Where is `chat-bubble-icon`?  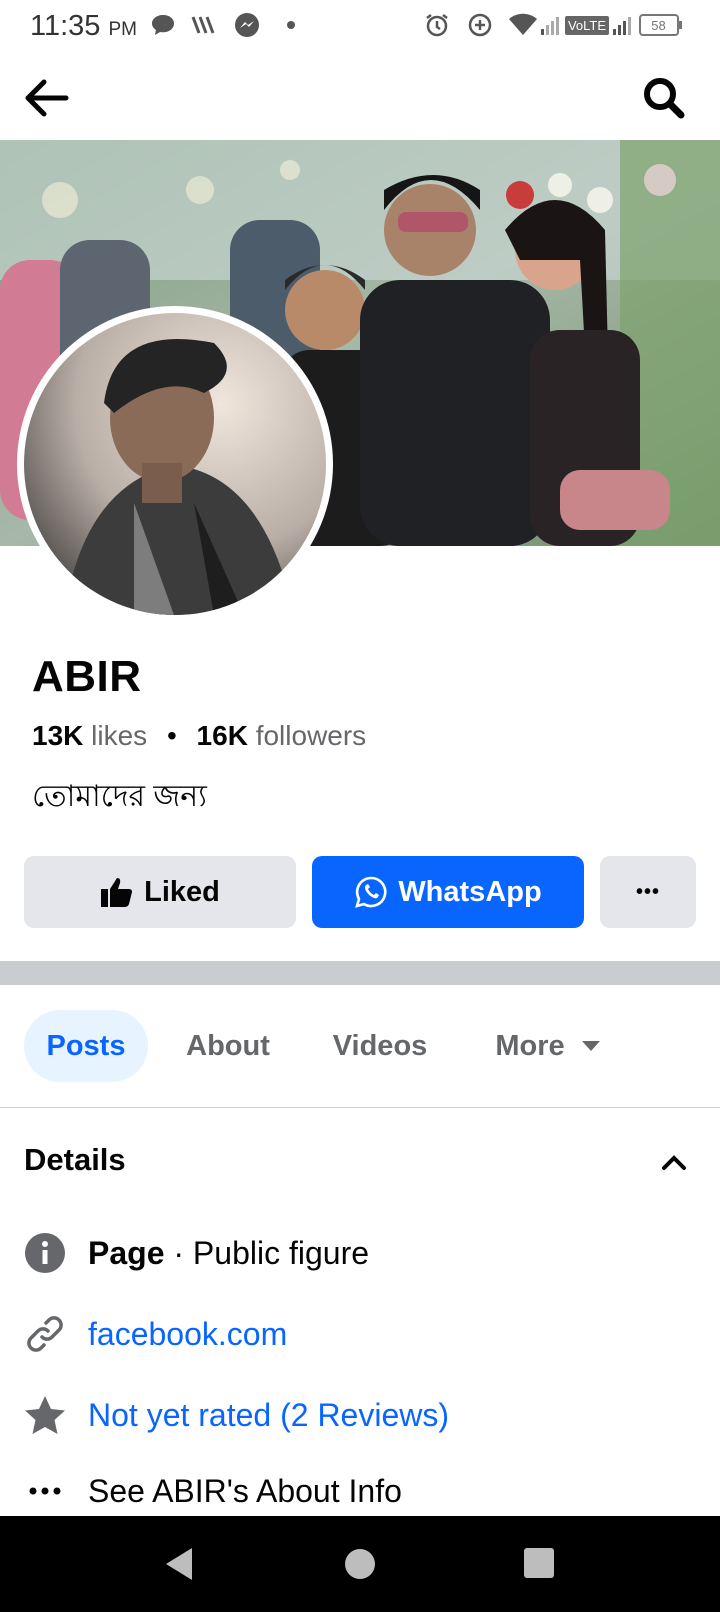 chat-bubble-icon is located at coordinates (163, 25).